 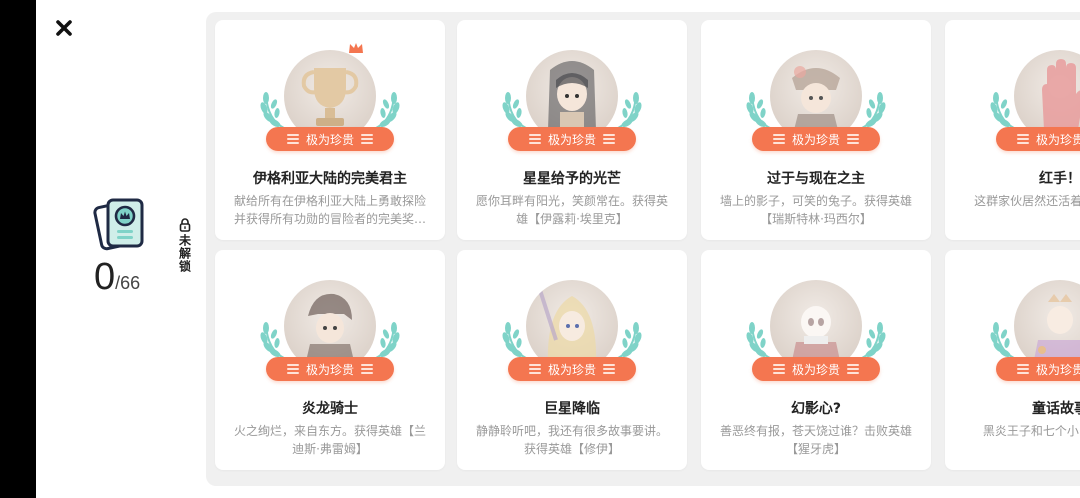 I want to click on achievement-description: 善恶终有报，苍天饶过谁？击败英雄【猩牙虎】, so click(x=815, y=440).